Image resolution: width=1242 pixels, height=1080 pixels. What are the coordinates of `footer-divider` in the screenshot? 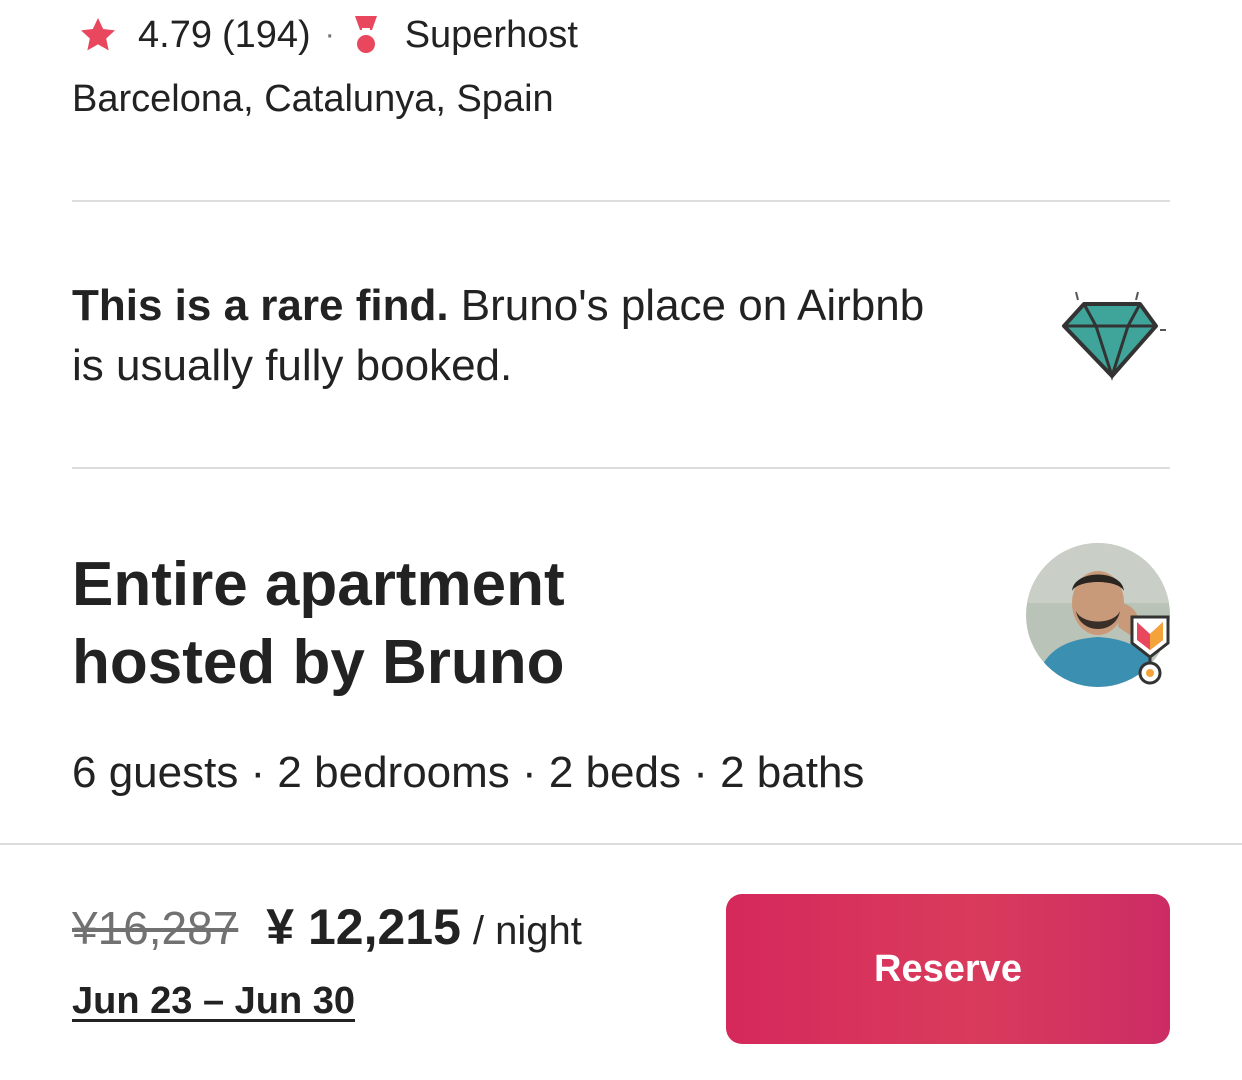 It's located at (621, 844).